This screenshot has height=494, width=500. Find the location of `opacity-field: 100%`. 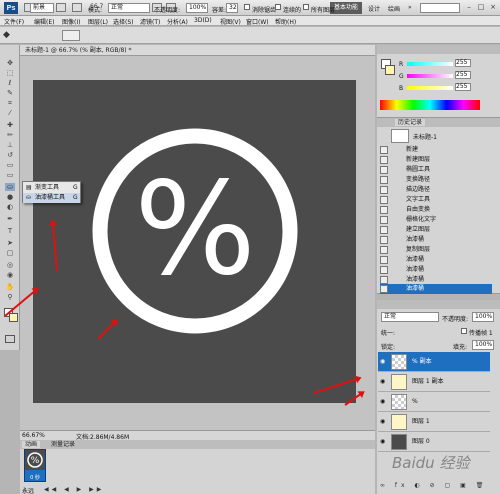

opacity-field: 100% is located at coordinates (197, 8).